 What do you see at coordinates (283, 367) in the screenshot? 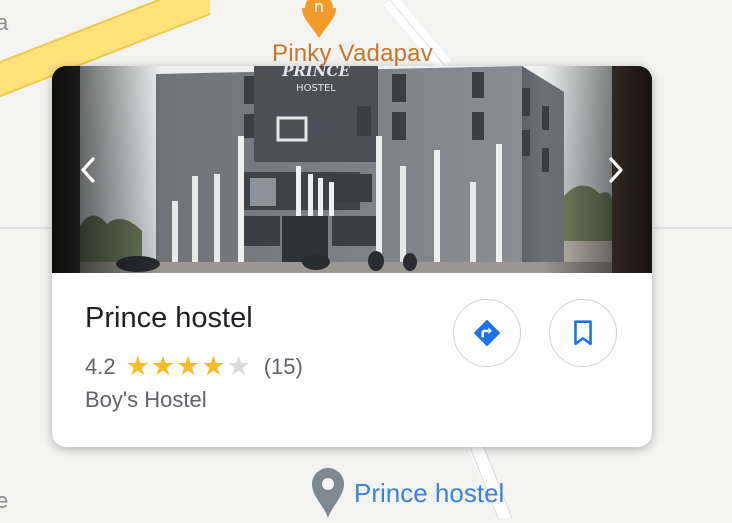
I see `review-count: (15)` at bounding box center [283, 367].